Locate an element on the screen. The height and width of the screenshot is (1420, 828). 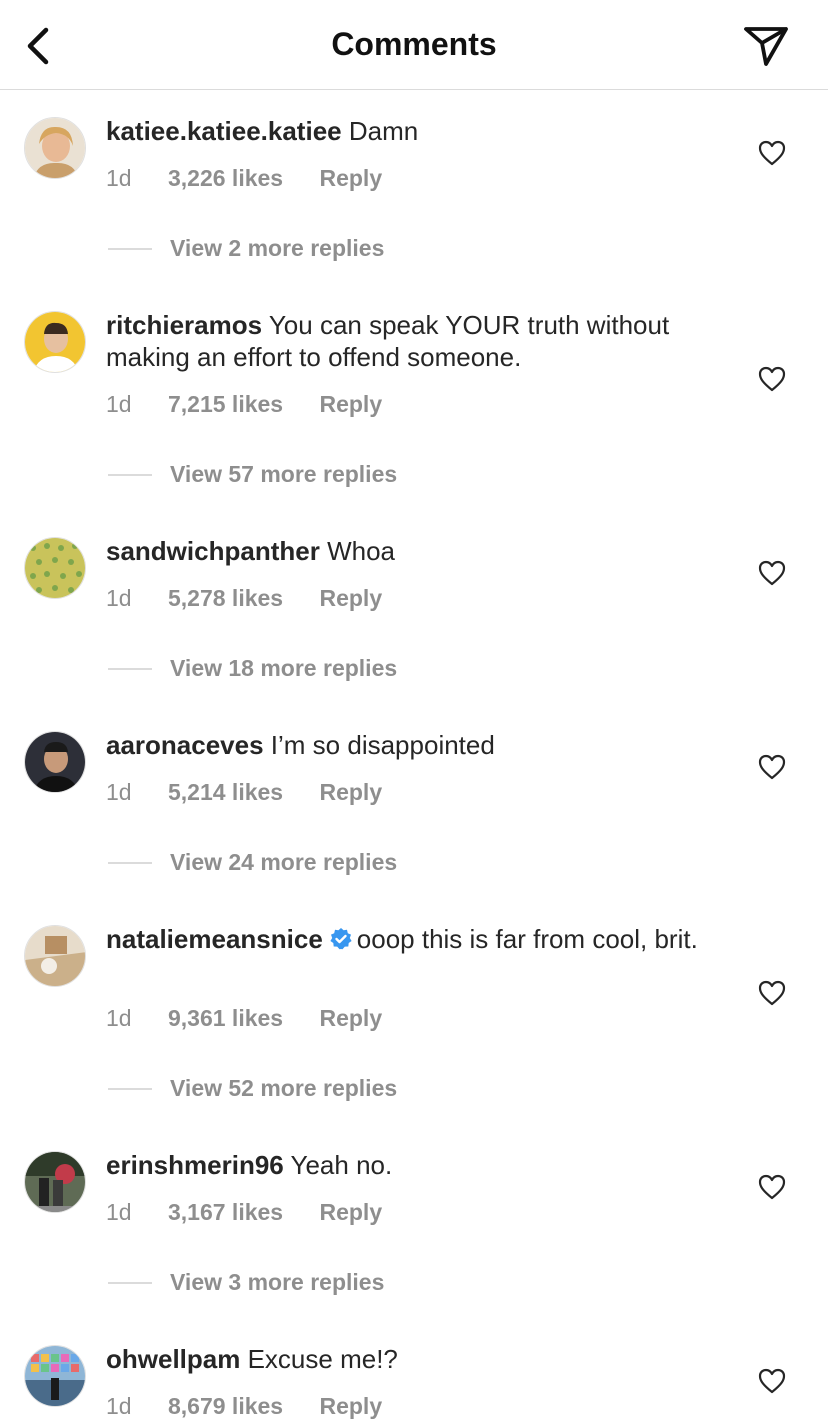
comment-text-block: erinshmerin96 Yeah no. is located at coordinates (416, 1165).